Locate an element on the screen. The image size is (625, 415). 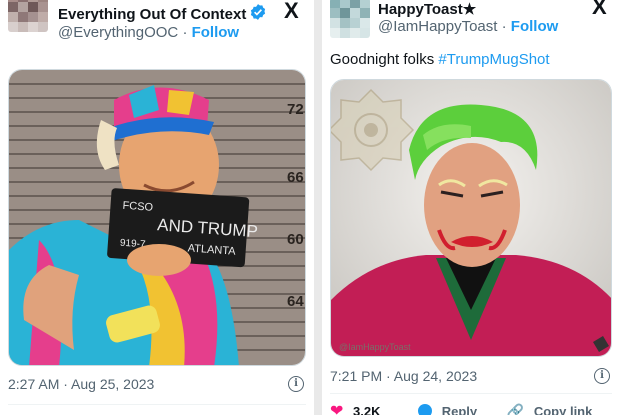
height-mark: 72 is located at coordinates (295, 109).